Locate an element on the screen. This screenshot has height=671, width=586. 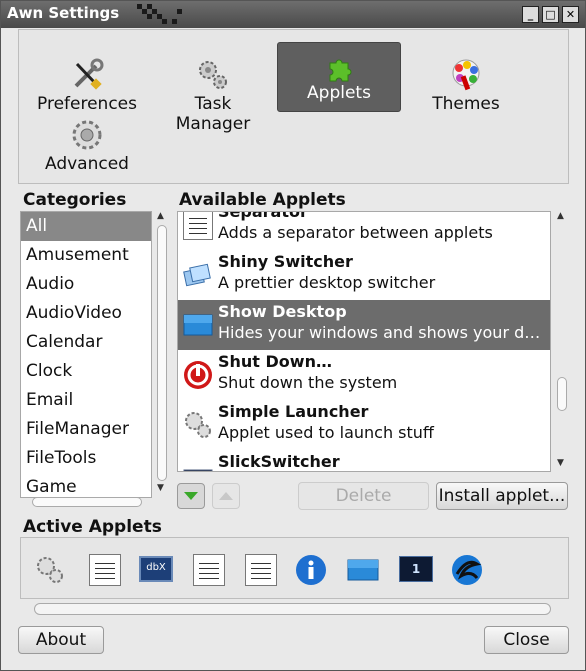
close-window-button: ✕ is located at coordinates (570, 14).